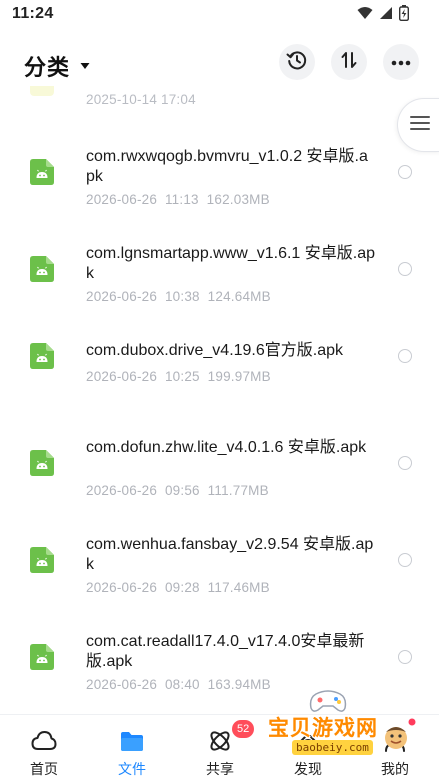 This screenshot has height=780, width=439. Describe the element at coordinates (225, 651) in the screenshot. I see `file-name: com.cat.readall17.4.0_v17.4.0安卓最新版.apk` at that location.